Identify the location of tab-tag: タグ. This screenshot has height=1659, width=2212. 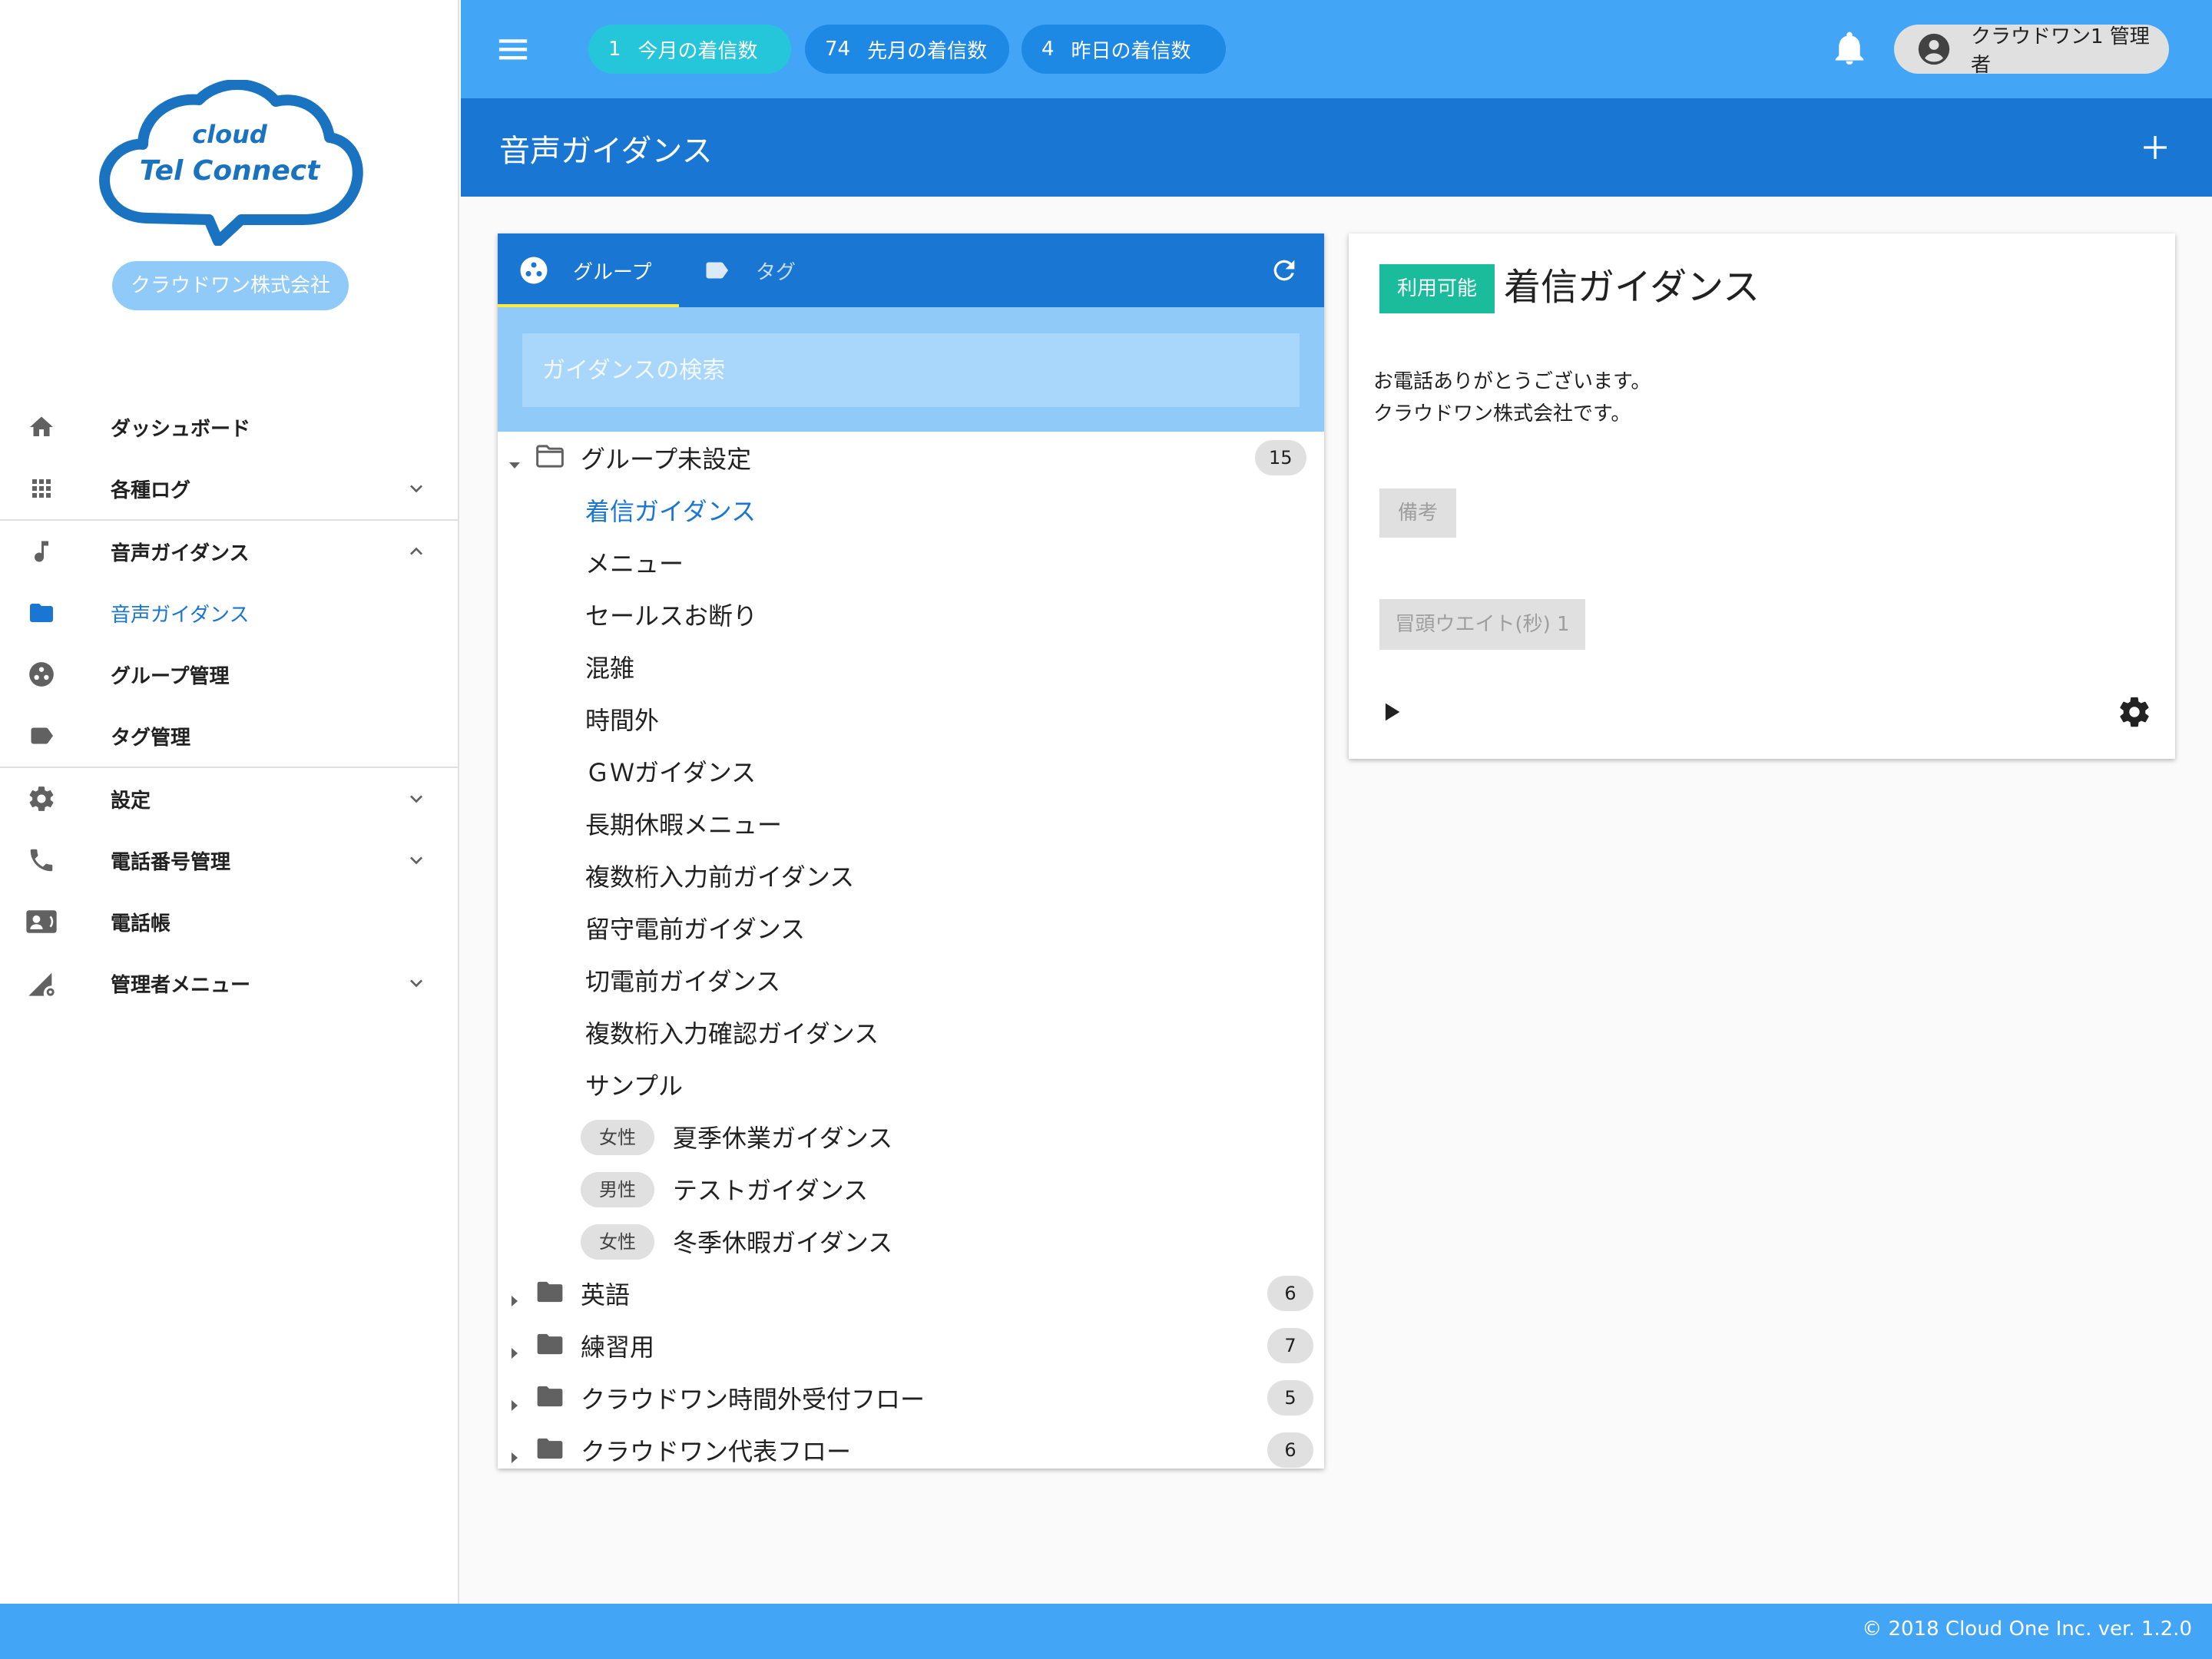
(748, 270).